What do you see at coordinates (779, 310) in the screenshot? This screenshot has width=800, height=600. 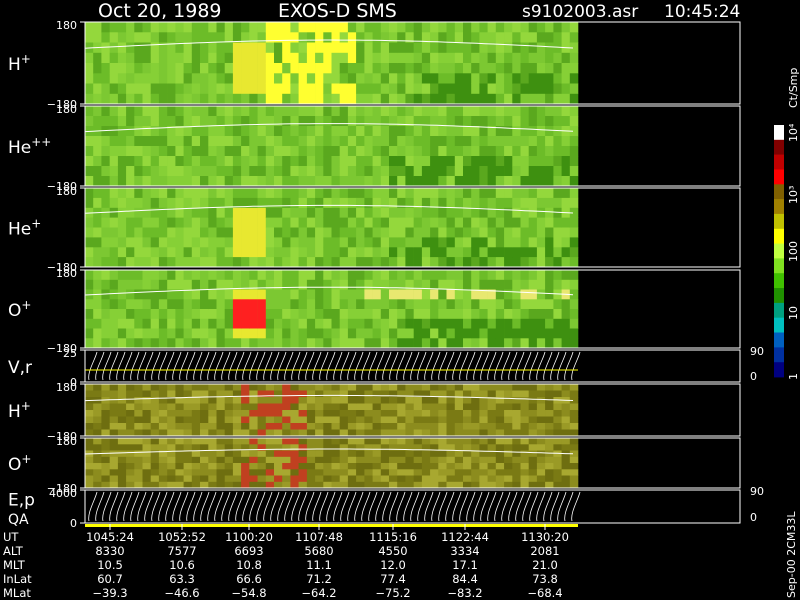 I see `colorbar-swatch` at bounding box center [779, 310].